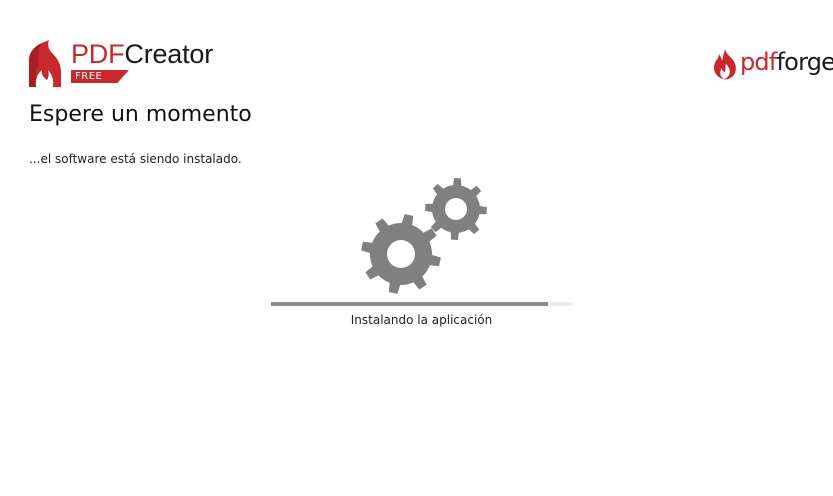 This screenshot has width=833, height=496. I want to click on pdfforge-wordmark-forge: forge, so click(804, 62).